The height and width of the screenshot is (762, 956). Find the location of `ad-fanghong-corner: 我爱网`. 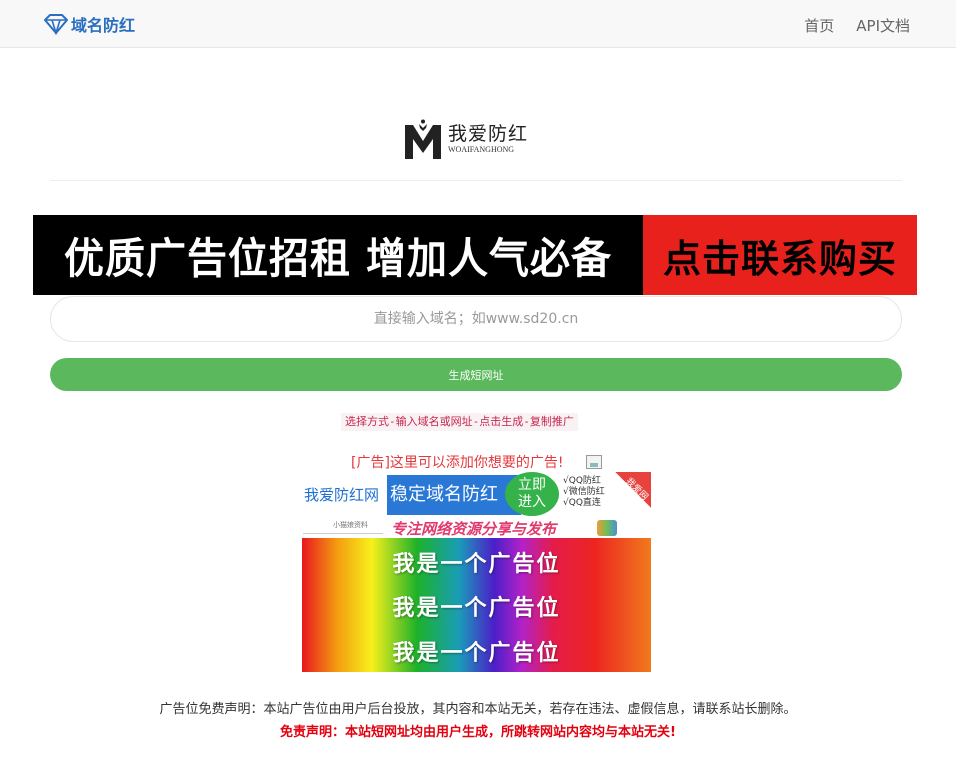

ad-fanghong-corner: 我爱网 is located at coordinates (633, 490).